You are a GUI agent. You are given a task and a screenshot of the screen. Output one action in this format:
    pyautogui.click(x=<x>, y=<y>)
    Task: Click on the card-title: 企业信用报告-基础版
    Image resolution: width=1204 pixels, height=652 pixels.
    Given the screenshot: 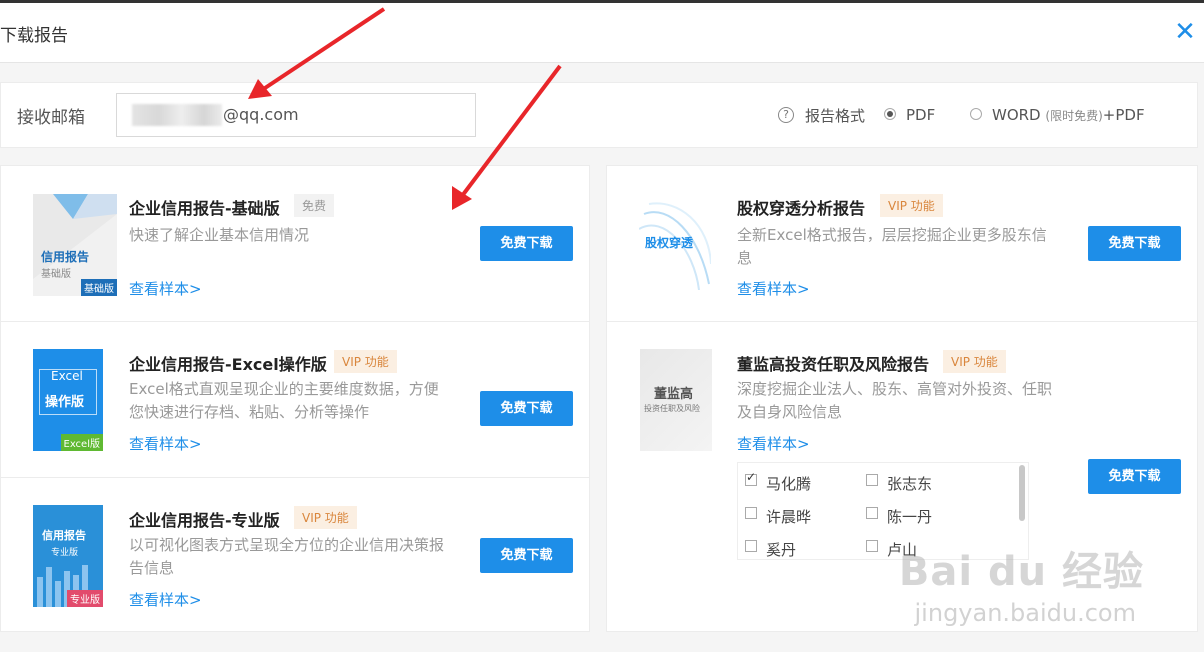 What is the action you would take?
    pyautogui.click(x=204, y=208)
    